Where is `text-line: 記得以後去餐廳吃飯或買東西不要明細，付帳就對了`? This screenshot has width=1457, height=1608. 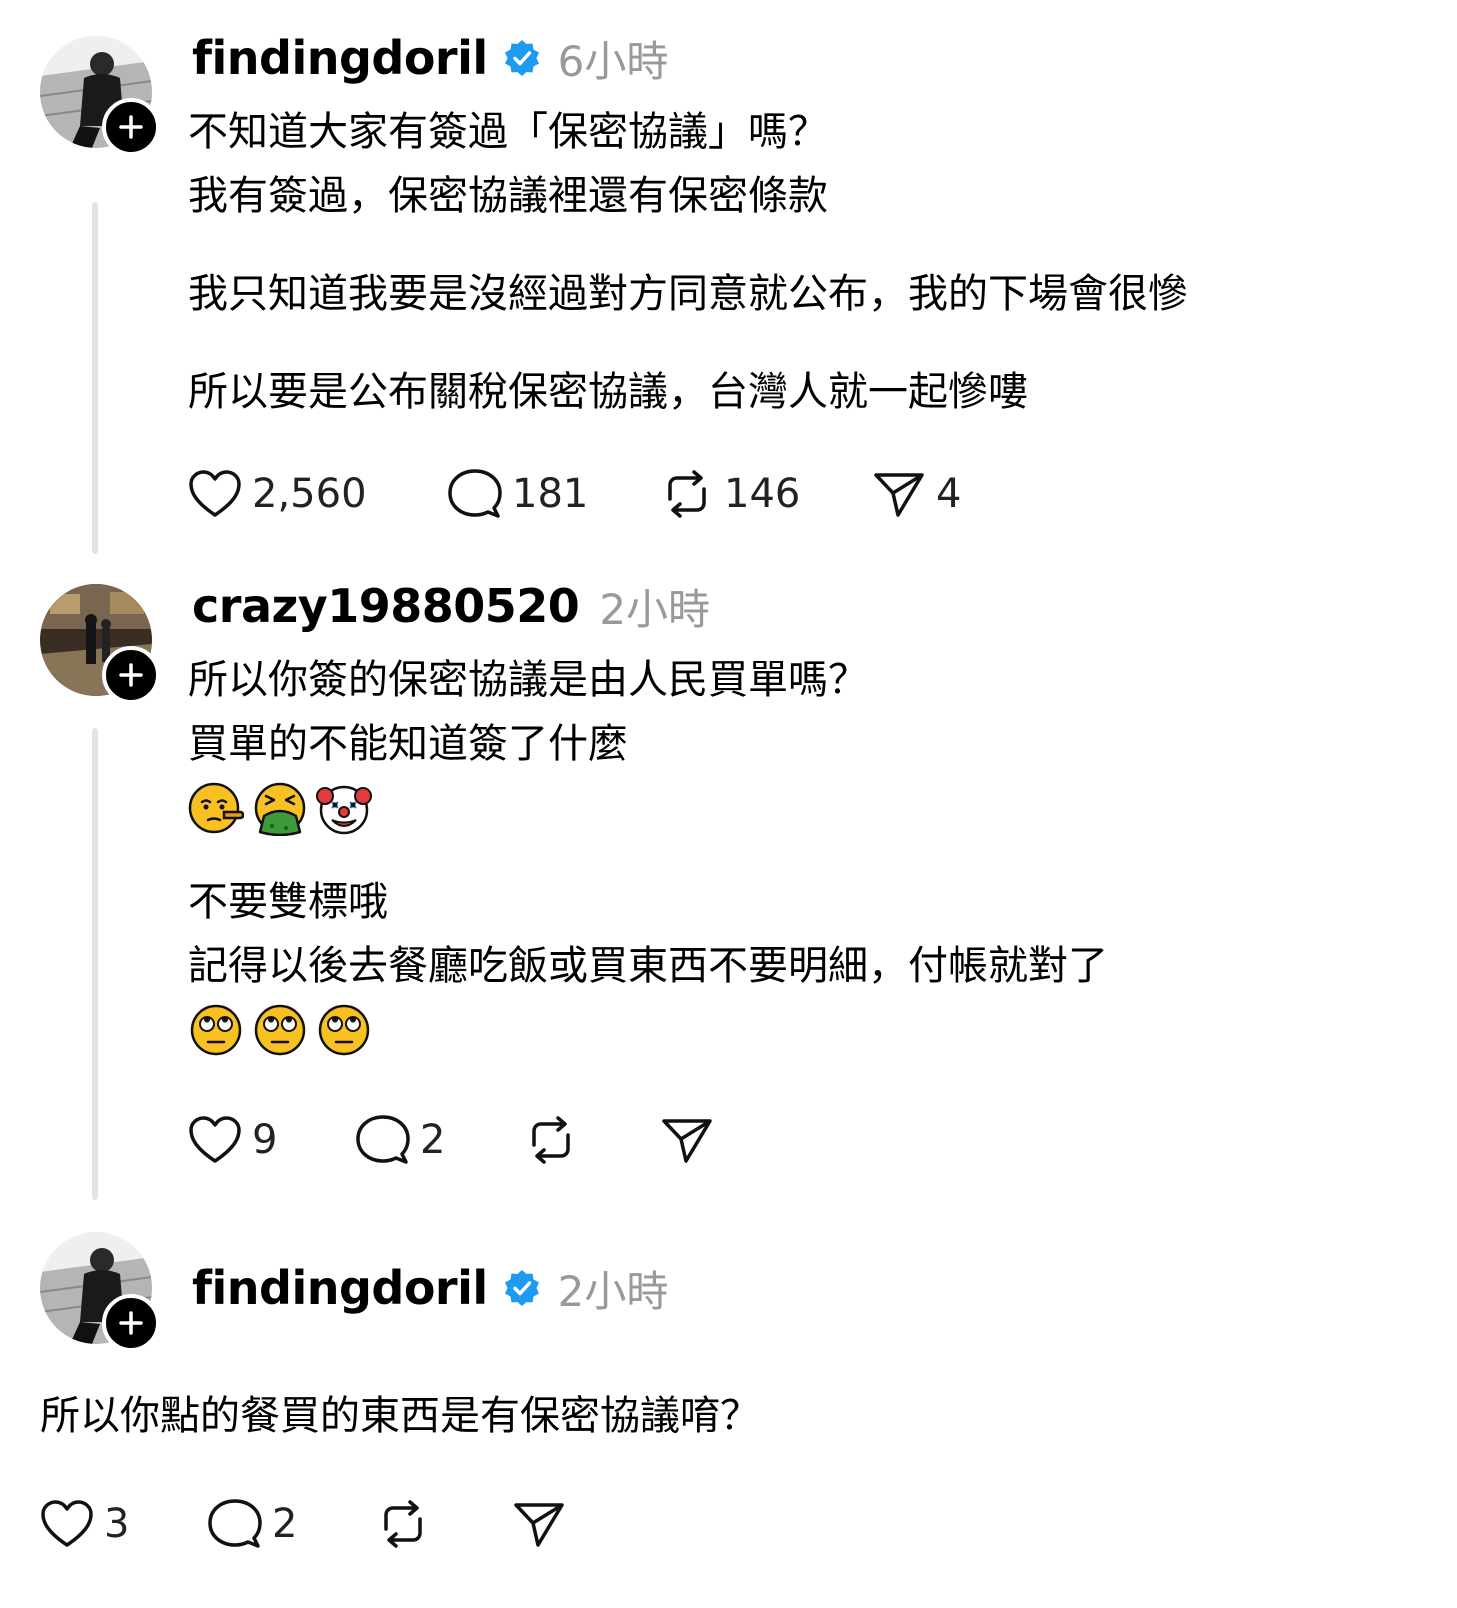
text-line: 記得以後去餐廳吃飯或買東西不要明細，付帳就對了 is located at coordinates (648, 966).